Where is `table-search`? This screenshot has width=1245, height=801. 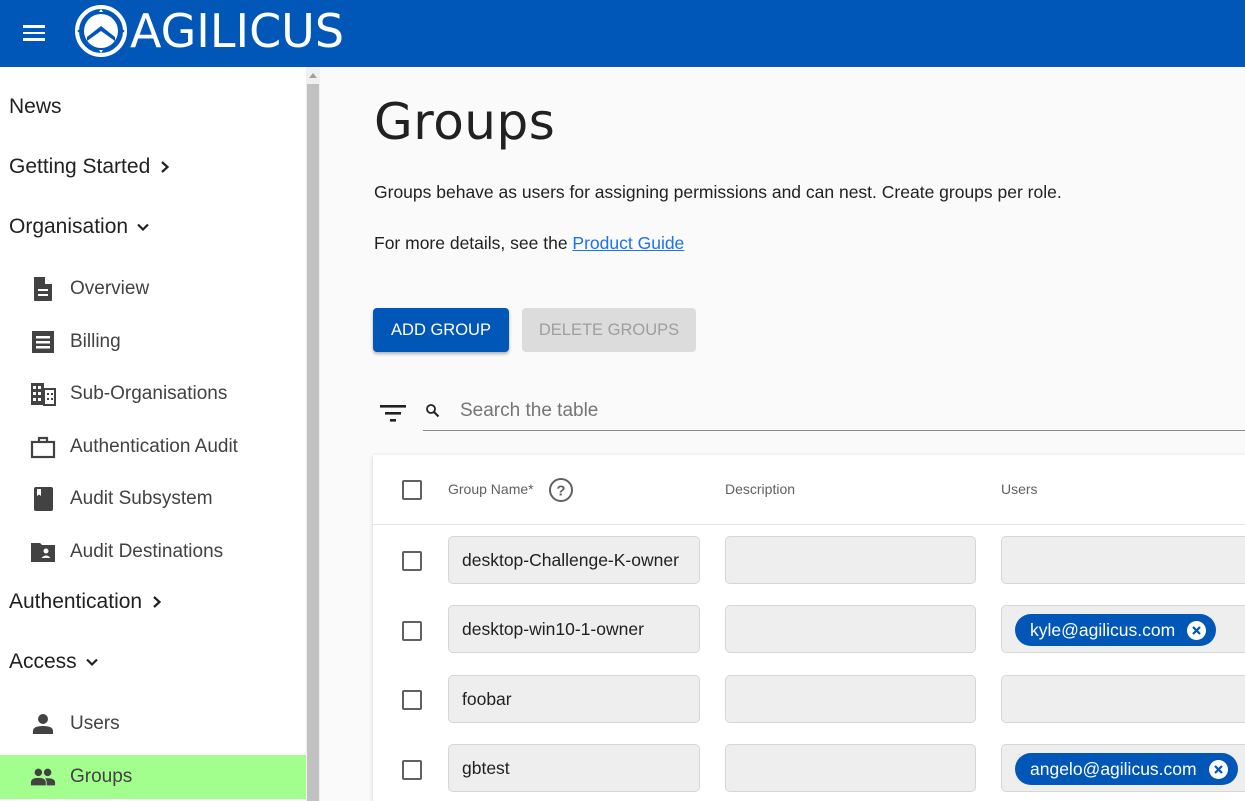 table-search is located at coordinates (834, 410).